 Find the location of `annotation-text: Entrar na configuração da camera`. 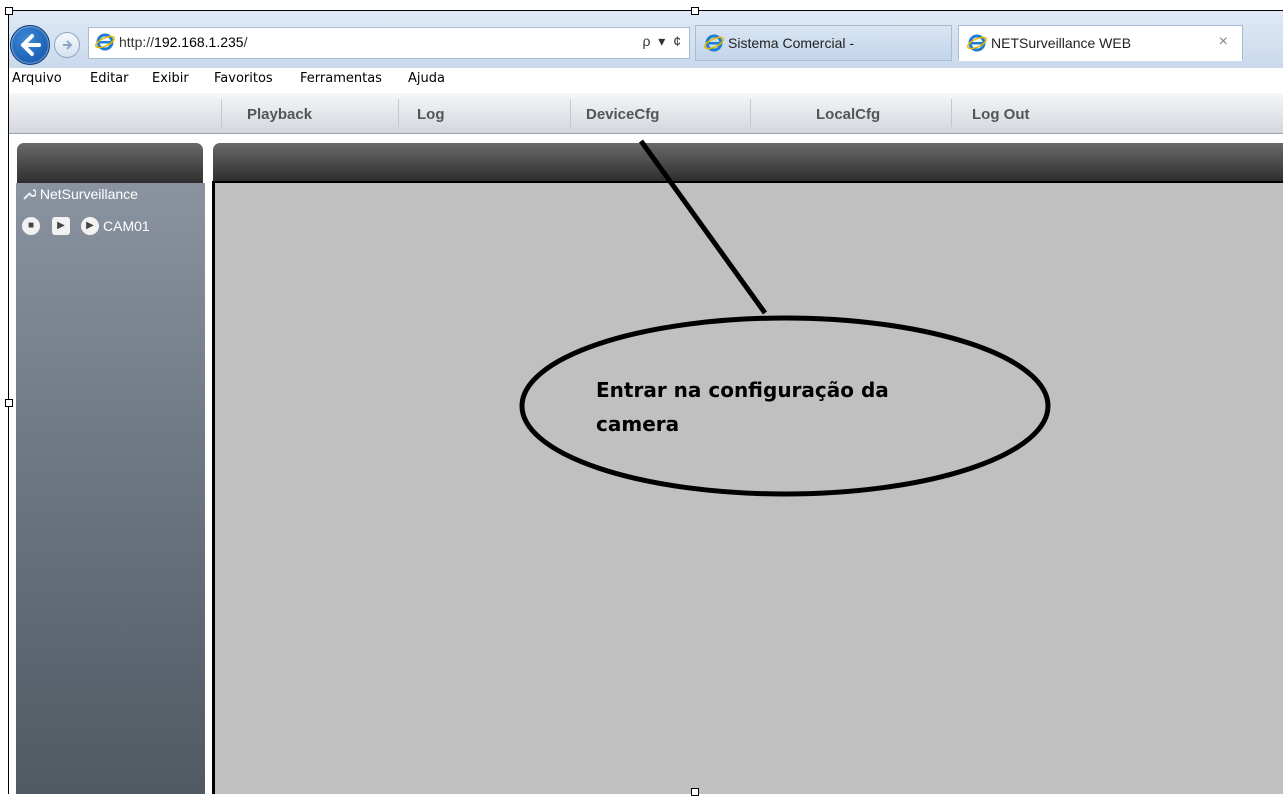

annotation-text: Entrar na configuração da camera is located at coordinates (761, 407).